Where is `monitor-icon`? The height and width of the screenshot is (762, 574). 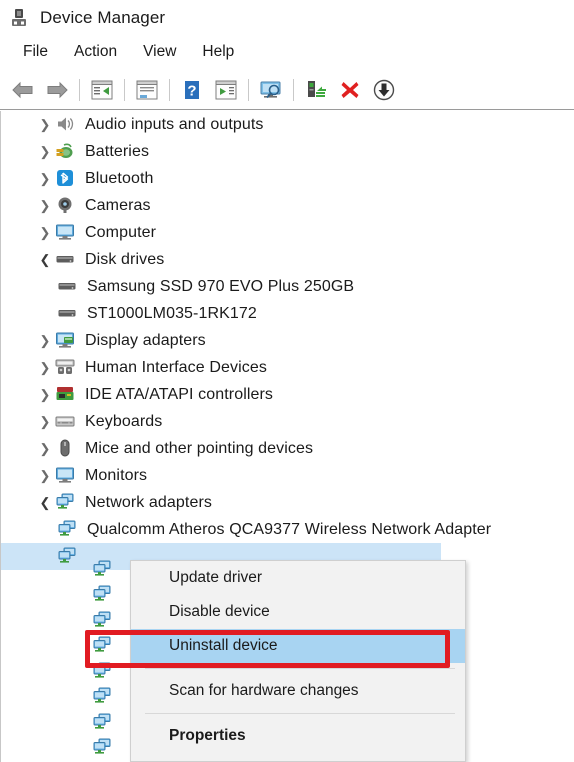
monitor-icon is located at coordinates (66, 476).